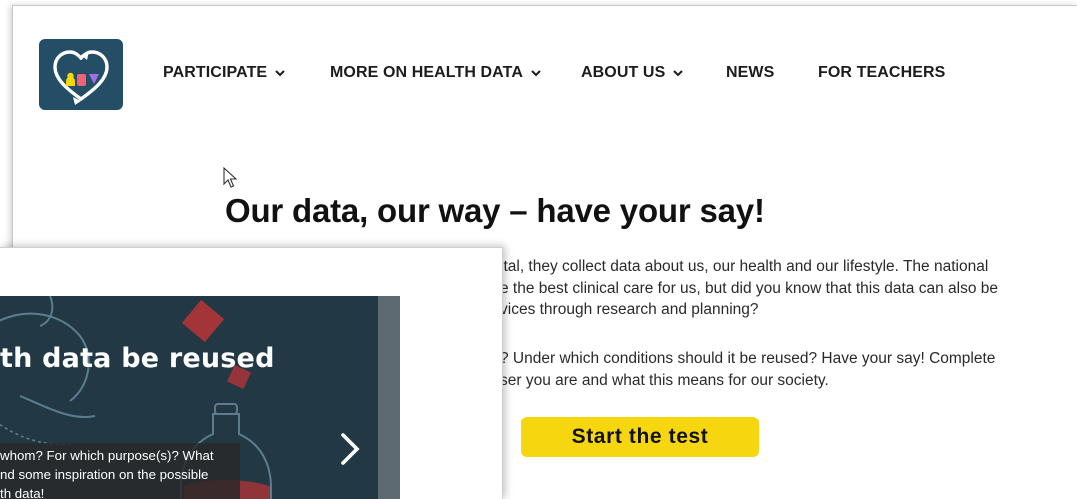 Image resolution: width=1077 pixels, height=499 pixels. I want to click on nav-news-label: NEWS, so click(750, 72).